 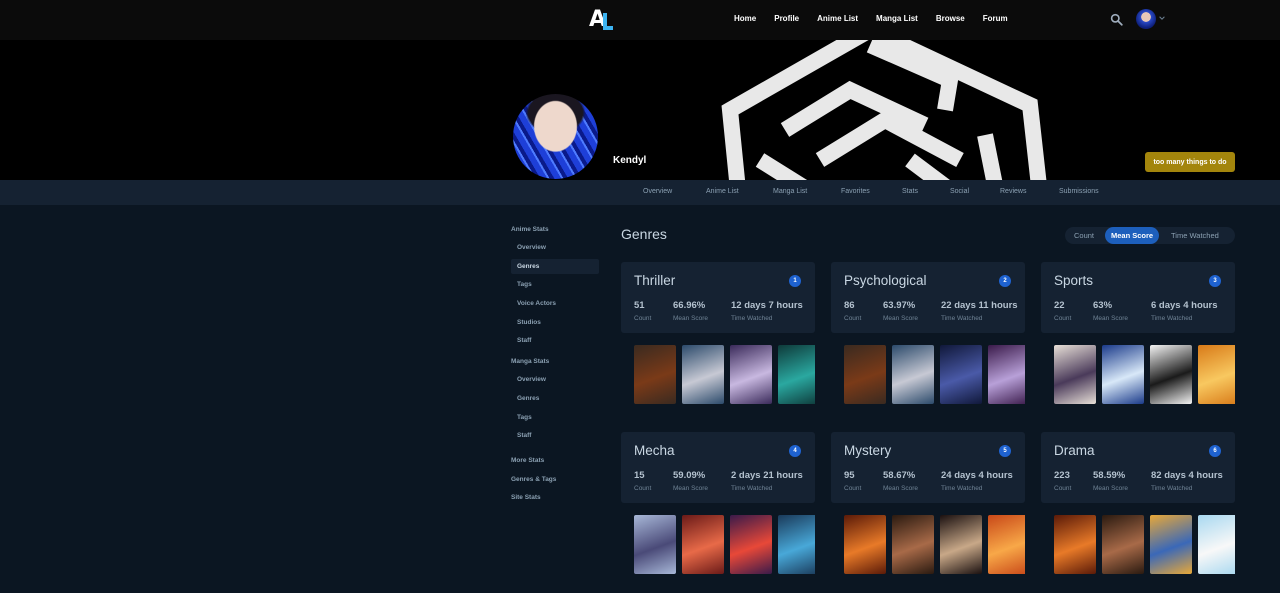 I want to click on sidebar-anime-staff: Staff, so click(x=555, y=340).